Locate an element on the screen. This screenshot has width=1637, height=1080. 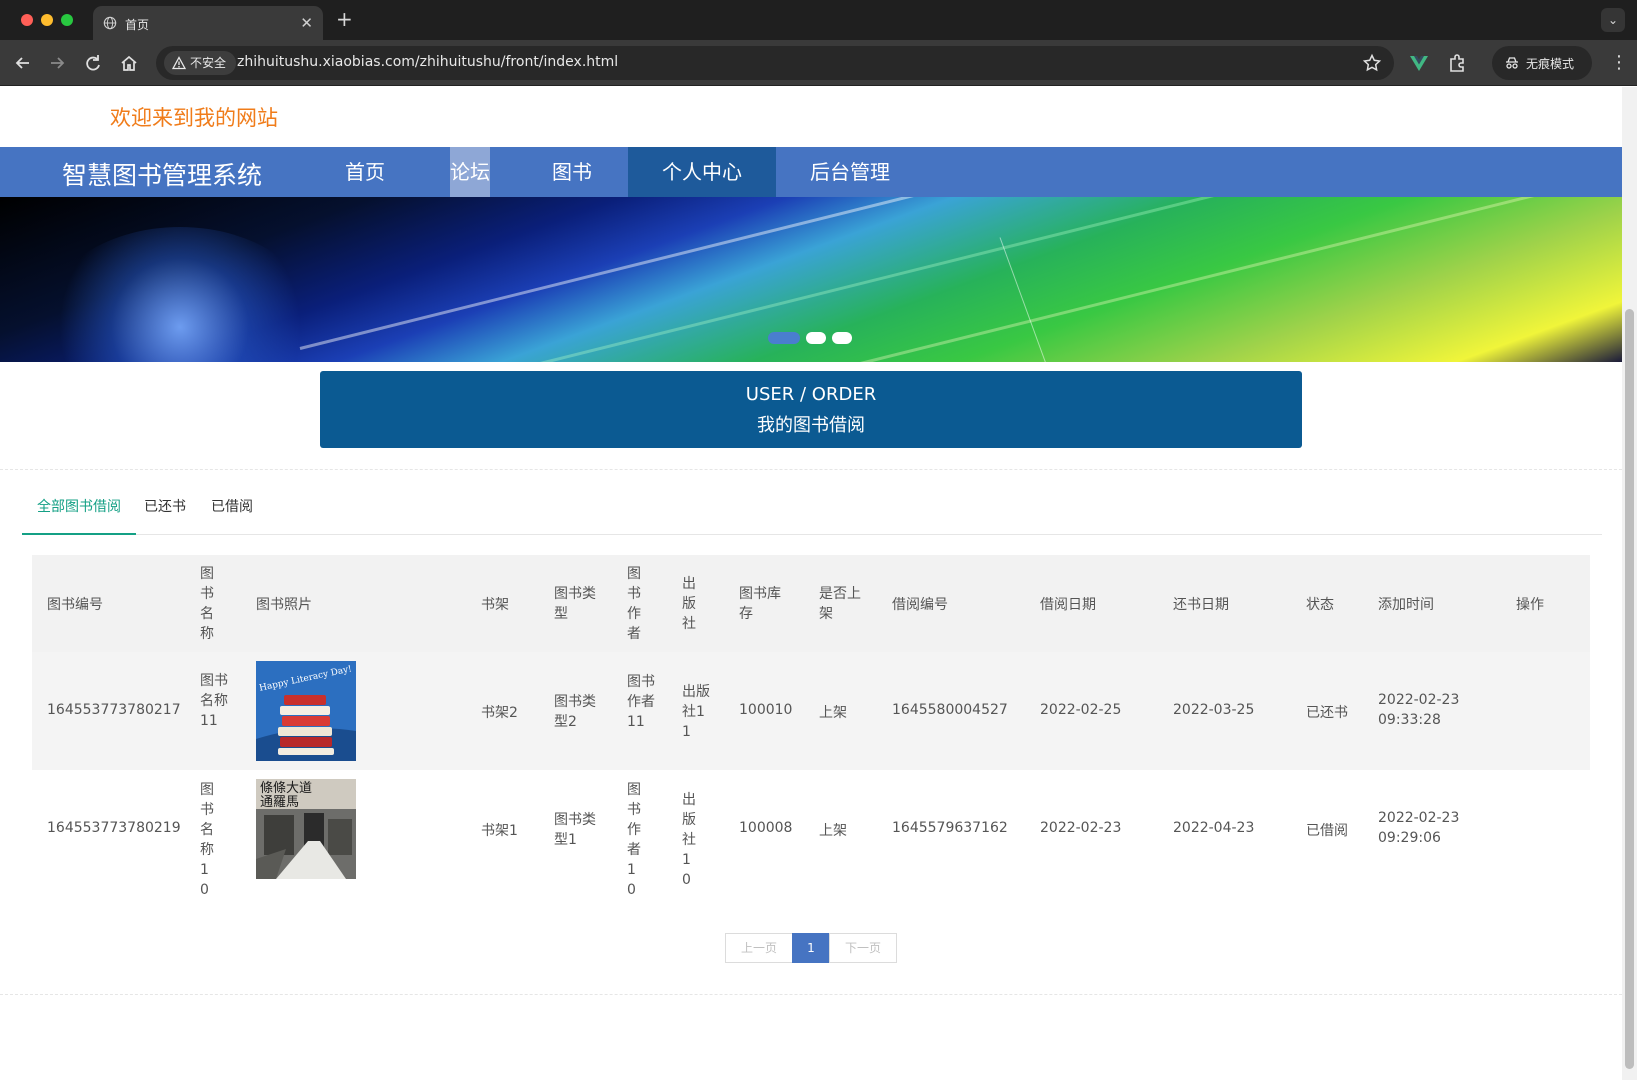
cell-author: 图书作者10 is located at coordinates (634, 840).